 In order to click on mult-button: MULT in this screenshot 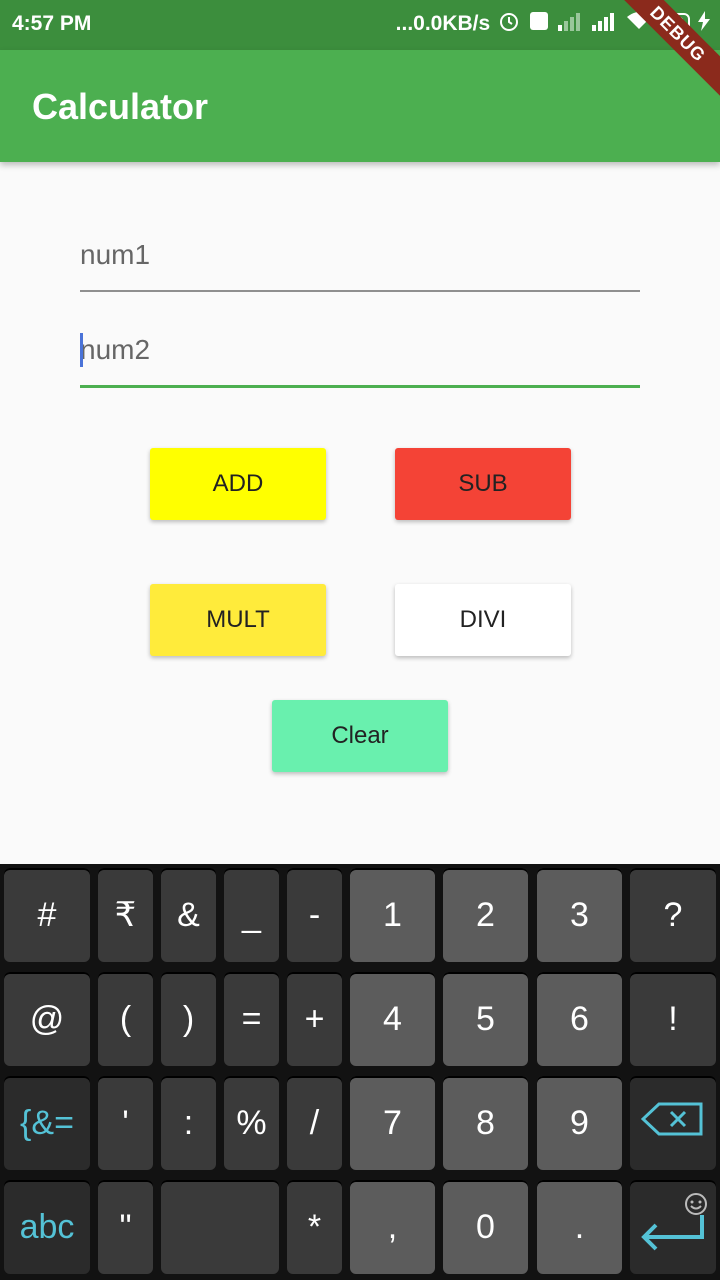, I will do `click(238, 620)`.